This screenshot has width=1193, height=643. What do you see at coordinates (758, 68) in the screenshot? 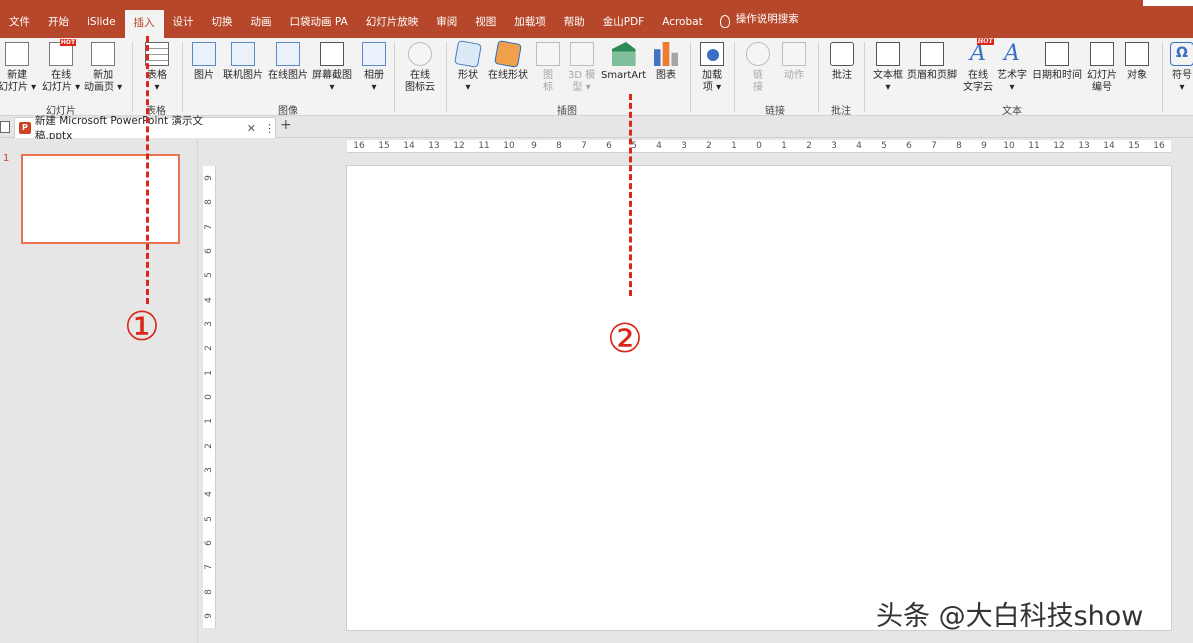
I see `link-button: 链 接` at bounding box center [758, 68].